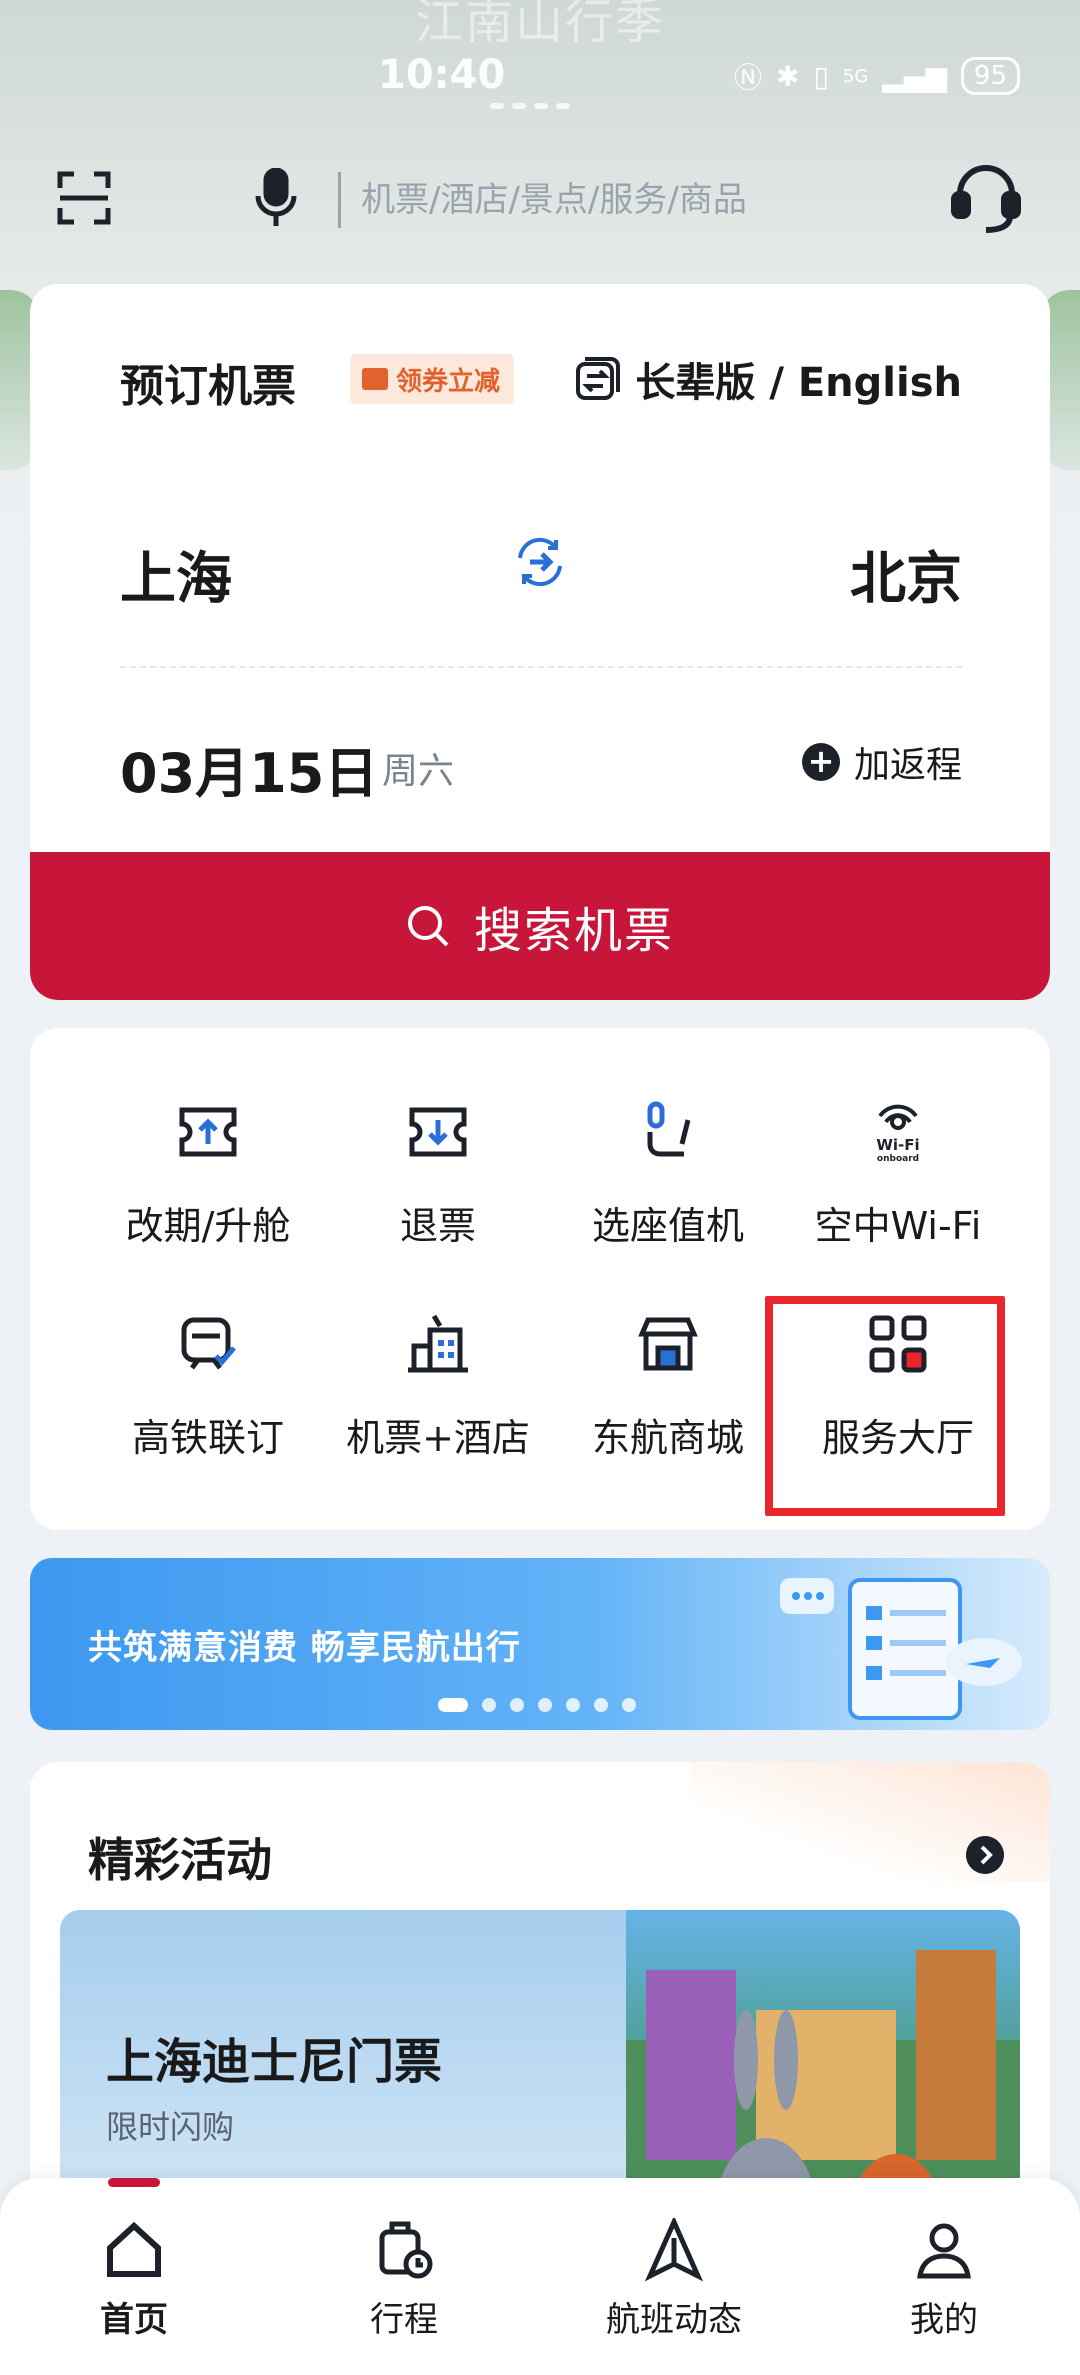 The height and width of the screenshot is (2375, 1080). Describe the element at coordinates (669, 1129) in the screenshot. I see `seat-icon` at that location.